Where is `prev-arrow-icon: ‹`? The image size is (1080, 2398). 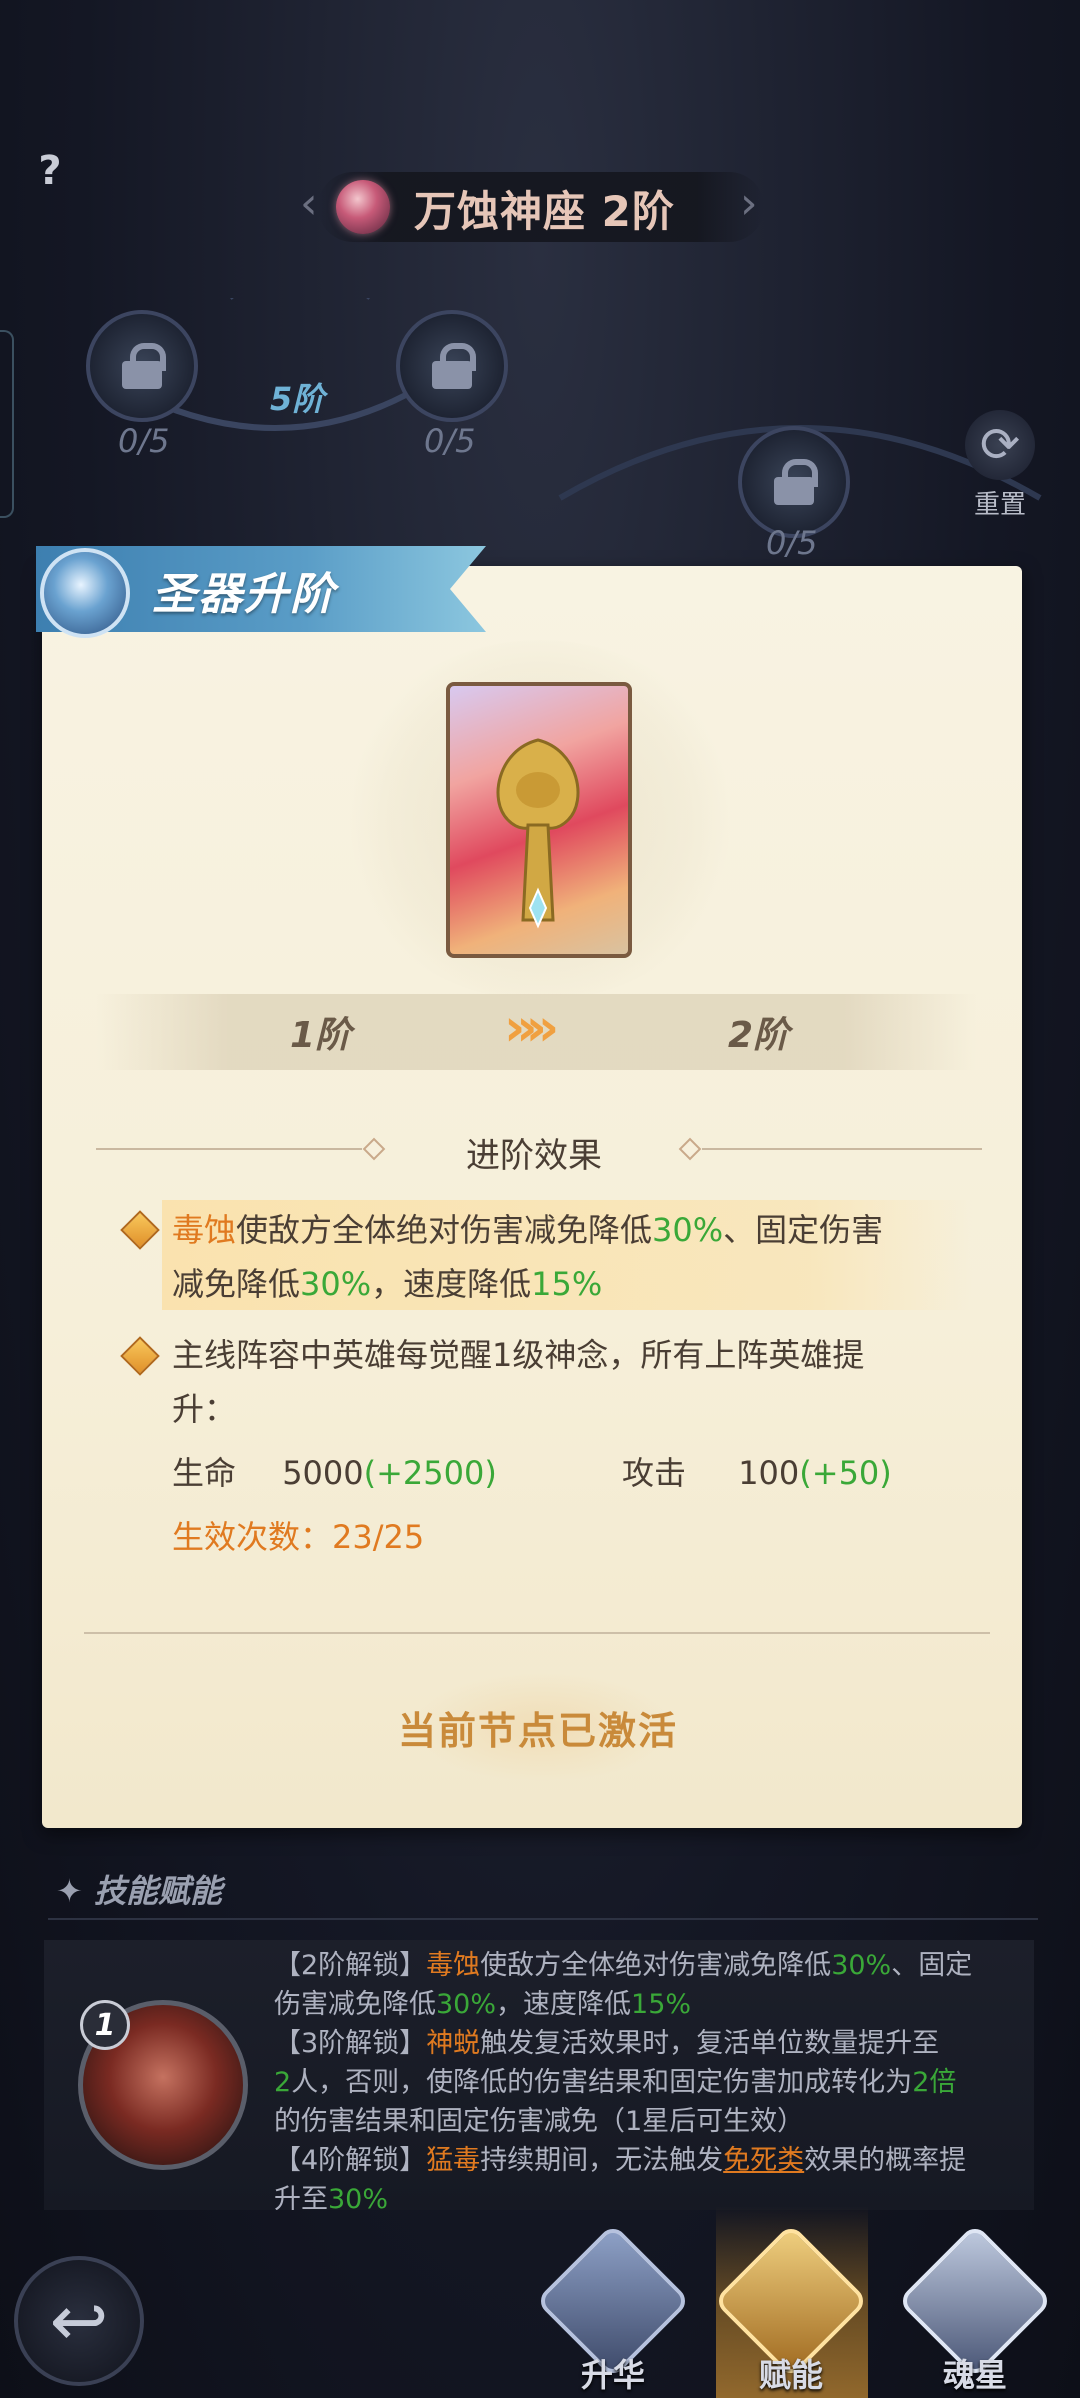 prev-arrow-icon: ‹ is located at coordinates (309, 203).